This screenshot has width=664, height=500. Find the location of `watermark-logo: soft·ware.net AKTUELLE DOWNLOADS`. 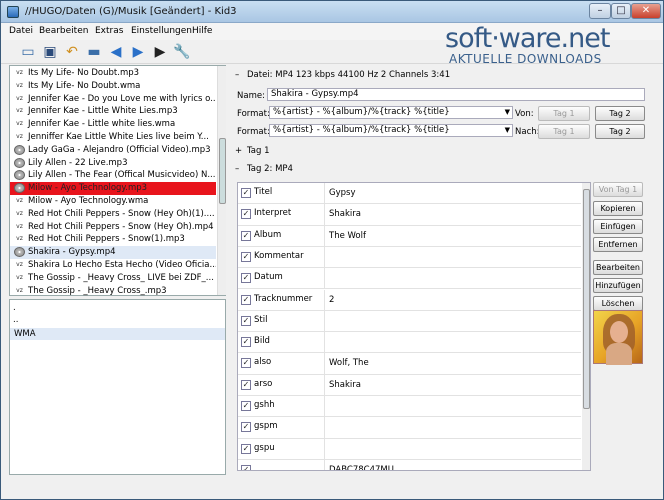

watermark-logo: soft·ware.net AKTUELLE DOWNLOADS is located at coordinates (551, 45).